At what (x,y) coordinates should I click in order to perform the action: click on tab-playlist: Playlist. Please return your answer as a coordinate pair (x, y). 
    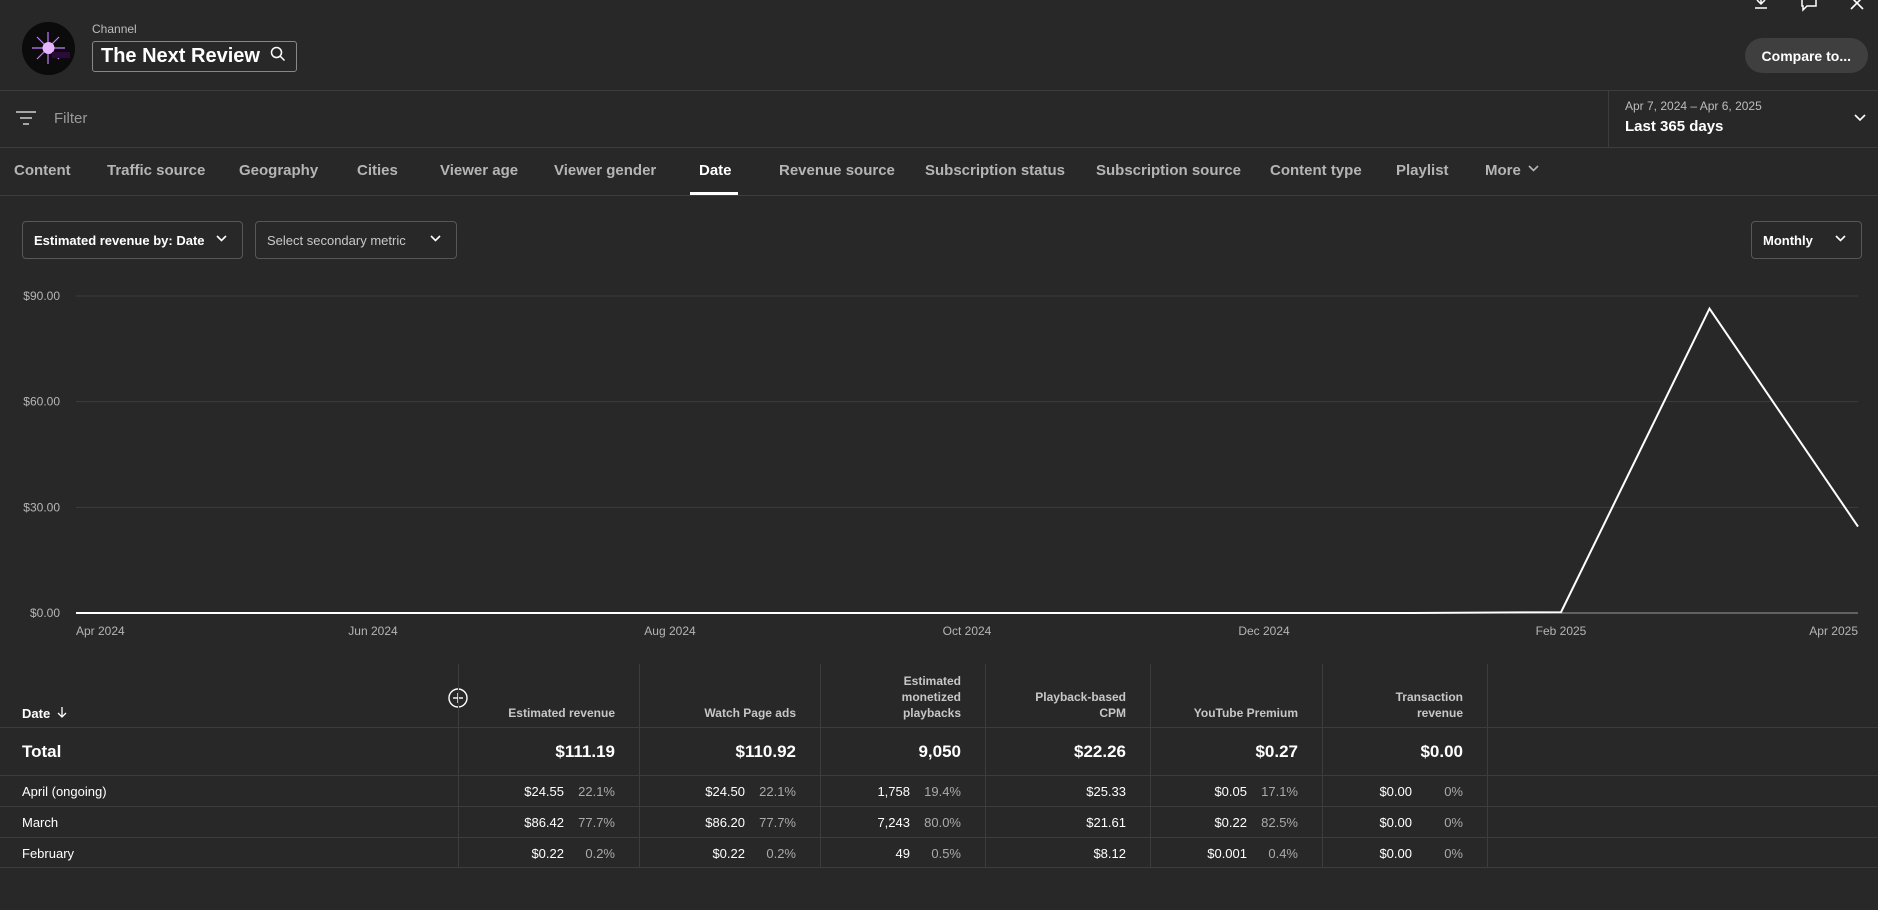
    Looking at the image, I should click on (1422, 170).